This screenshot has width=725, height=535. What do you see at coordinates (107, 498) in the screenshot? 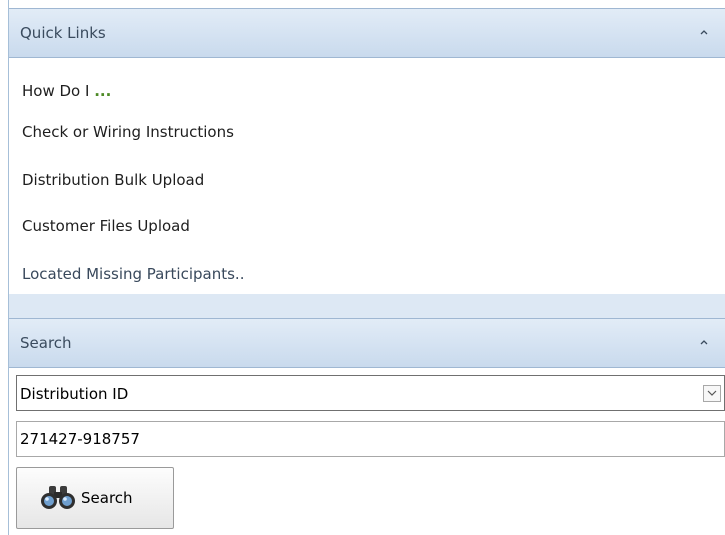
I see `search-button-label: Search` at bounding box center [107, 498].